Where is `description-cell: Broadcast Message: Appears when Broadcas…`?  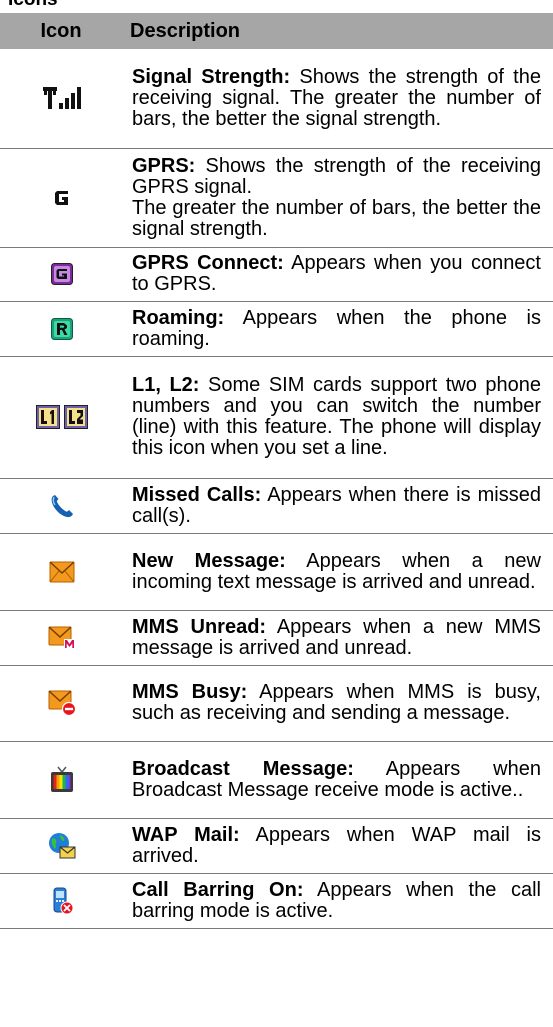 description-cell: Broadcast Message: Appears when Broadcas… is located at coordinates (338, 780).